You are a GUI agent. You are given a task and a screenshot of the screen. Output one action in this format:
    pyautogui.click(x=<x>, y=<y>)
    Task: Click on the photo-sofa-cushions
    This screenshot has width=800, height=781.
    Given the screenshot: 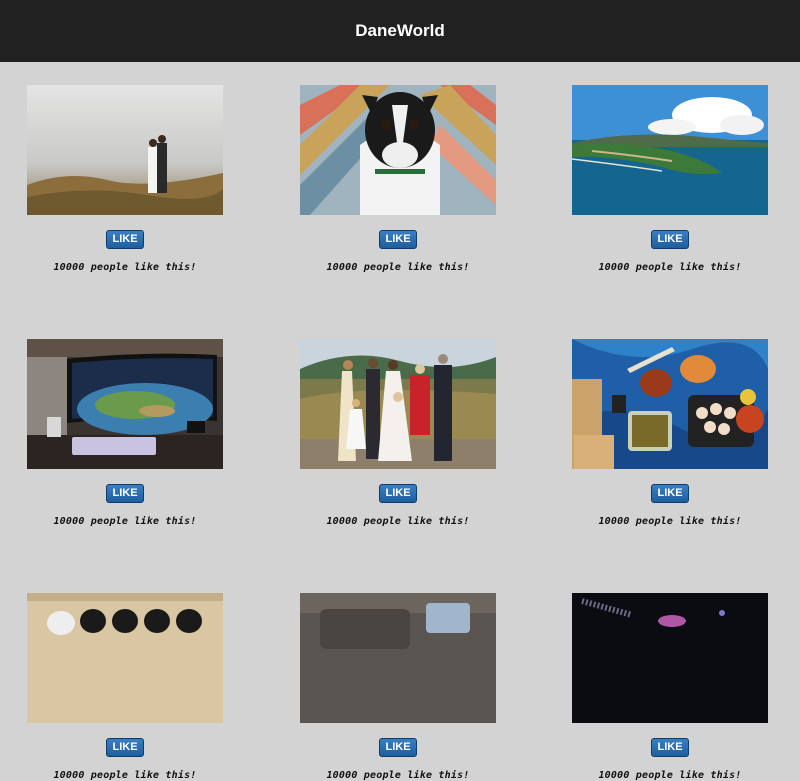 What is the action you would take?
    pyautogui.click(x=398, y=658)
    